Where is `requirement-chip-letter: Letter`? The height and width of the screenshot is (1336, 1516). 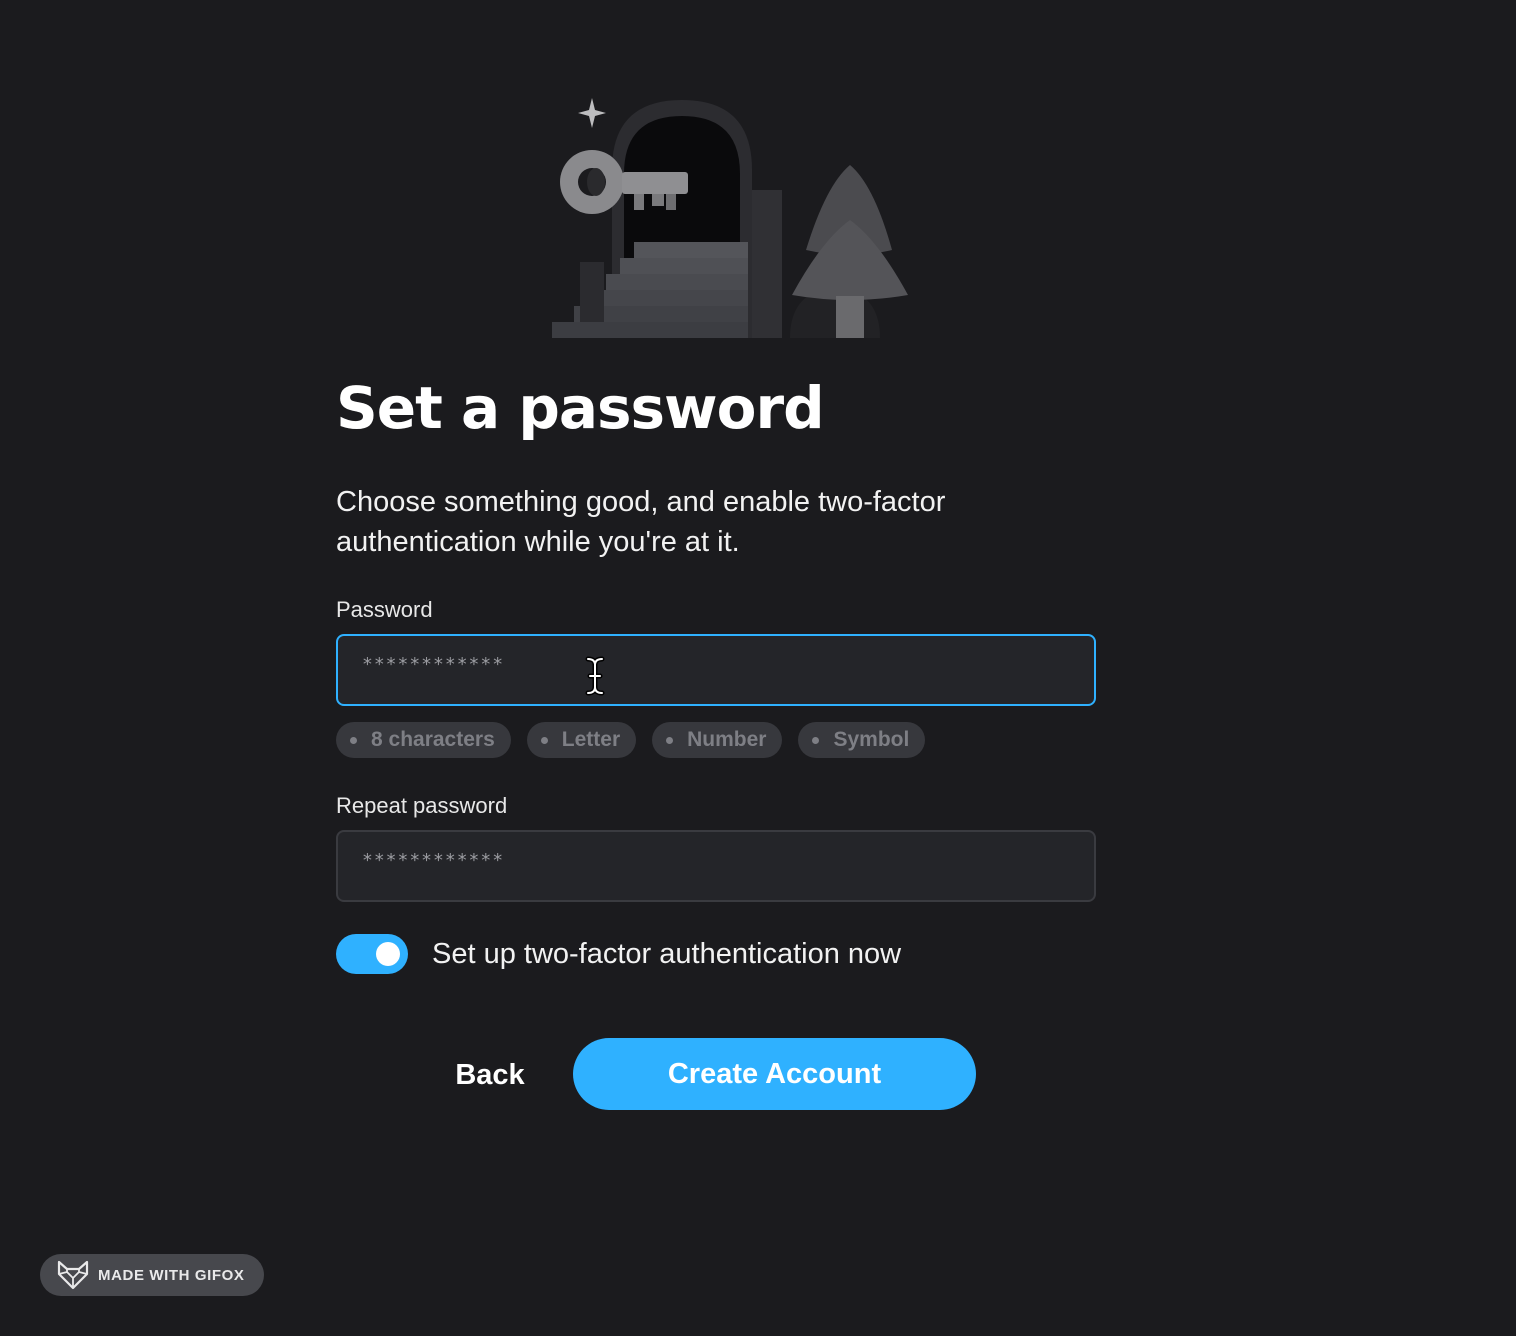 requirement-chip-letter: Letter is located at coordinates (581, 740).